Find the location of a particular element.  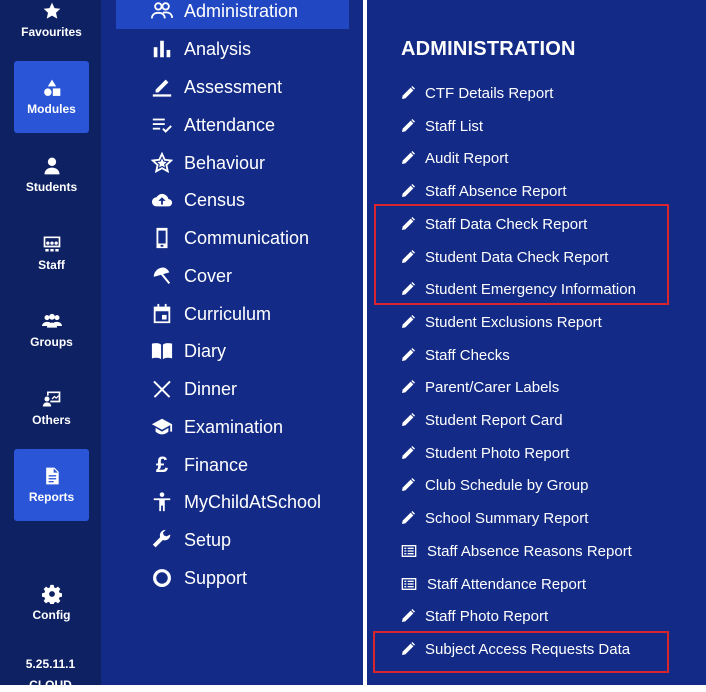

module-census: Census is located at coordinates (232, 200).